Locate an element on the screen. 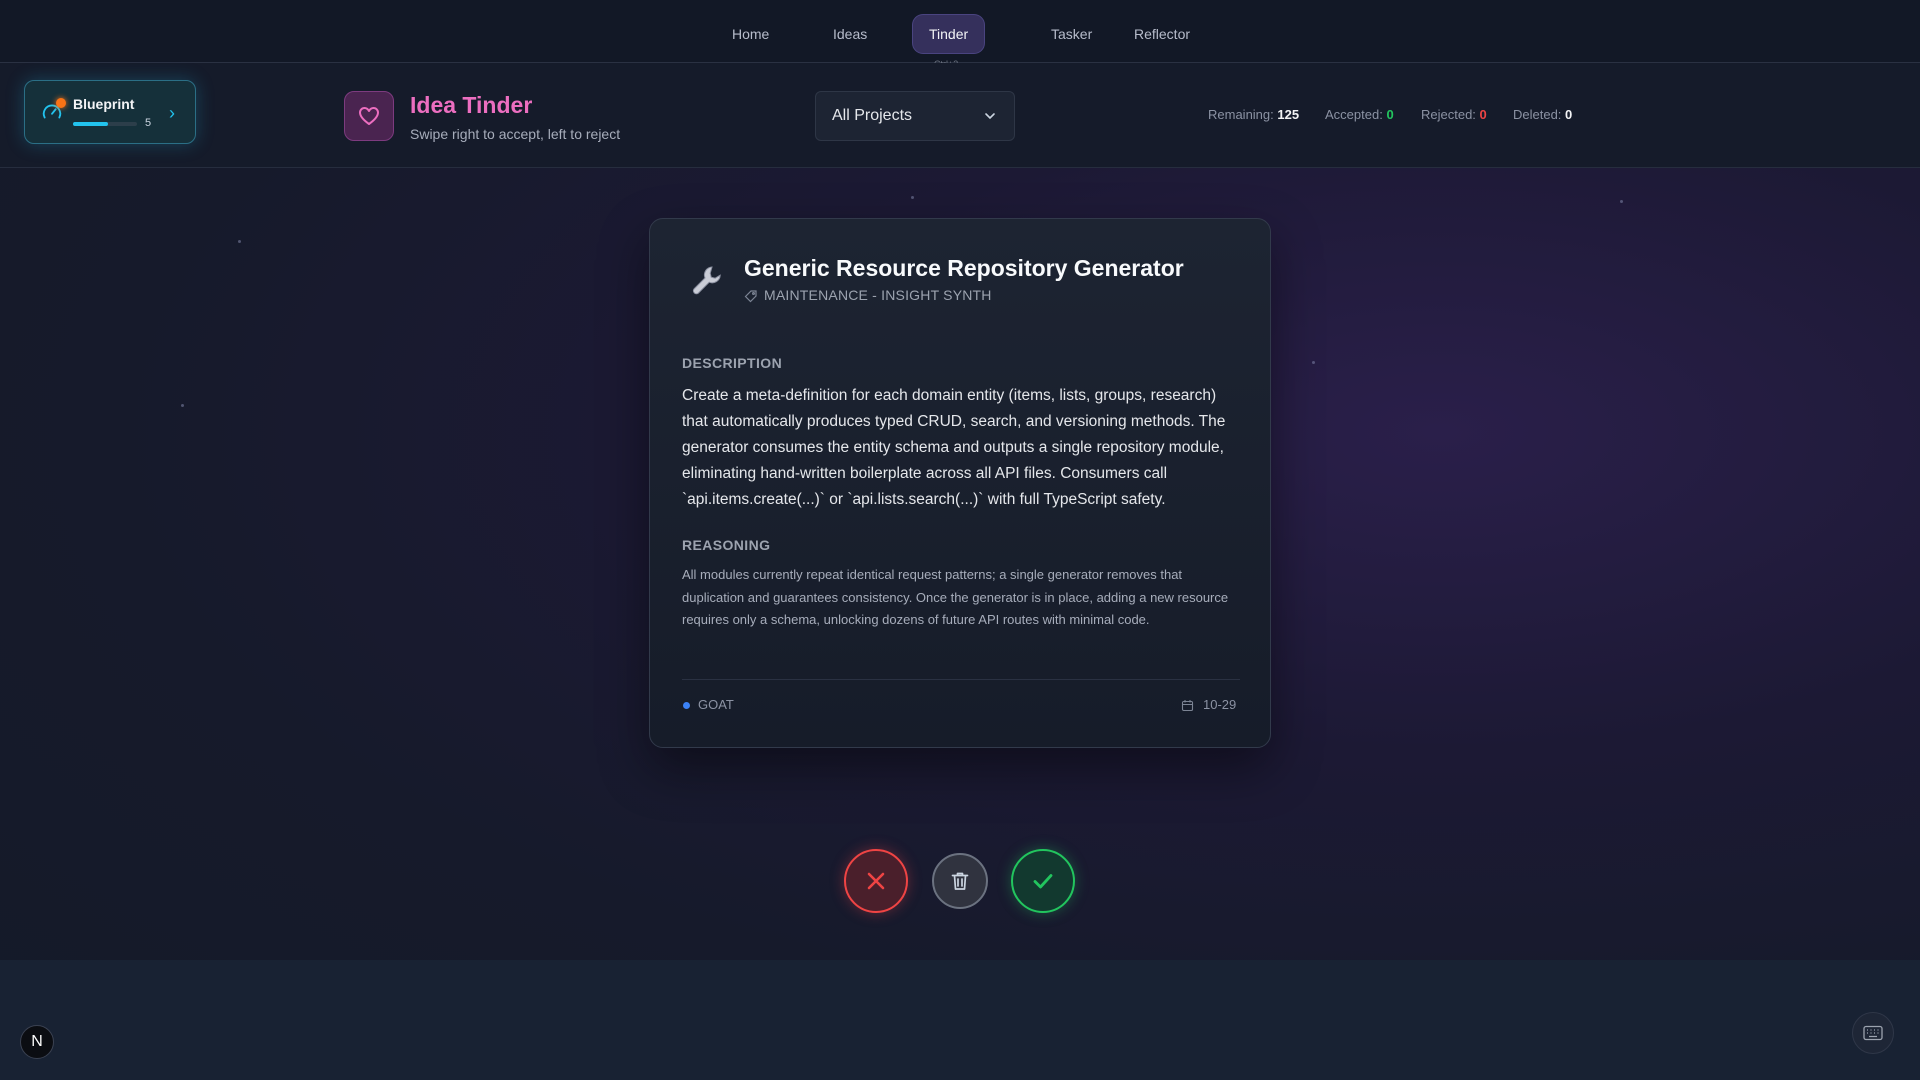 The image size is (1920, 1080). description-label: DESCRIPTION is located at coordinates (732, 363).